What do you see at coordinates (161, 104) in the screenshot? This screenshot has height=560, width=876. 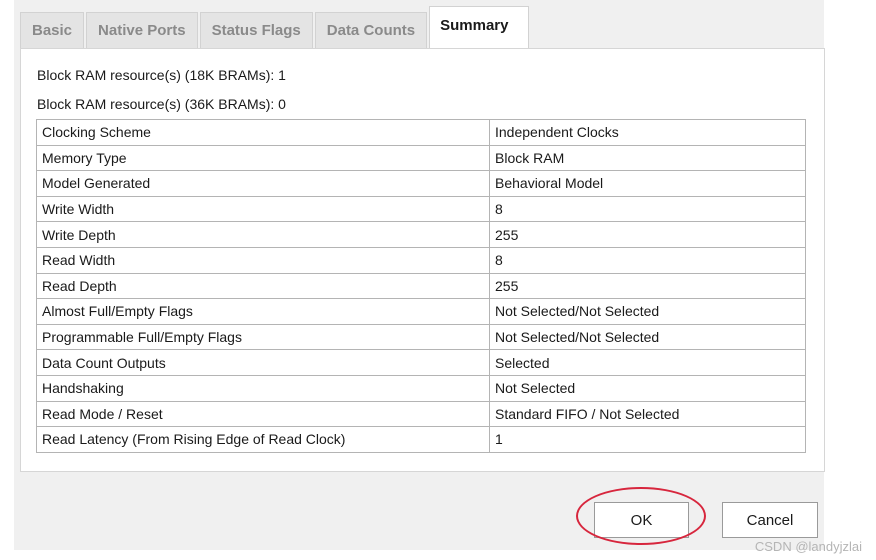 I see `bram-36k-count: Block RAM resource(s) (36K BRAMs): 0` at bounding box center [161, 104].